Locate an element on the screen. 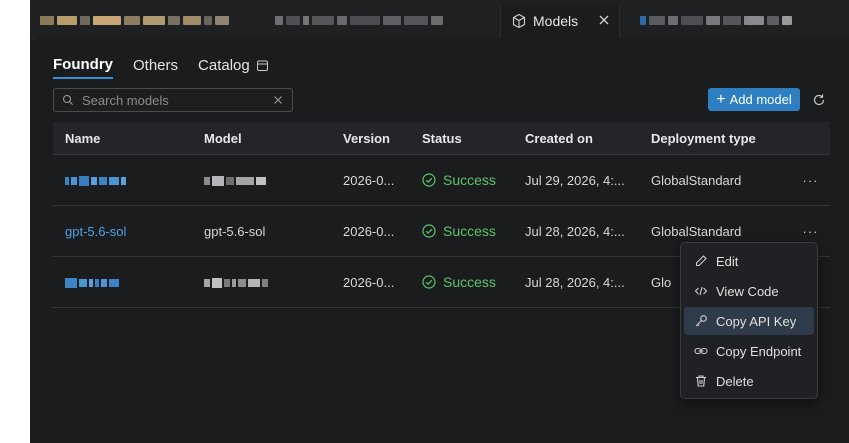 This screenshot has width=849, height=443. tab-models: Models is located at coordinates (560, 21).